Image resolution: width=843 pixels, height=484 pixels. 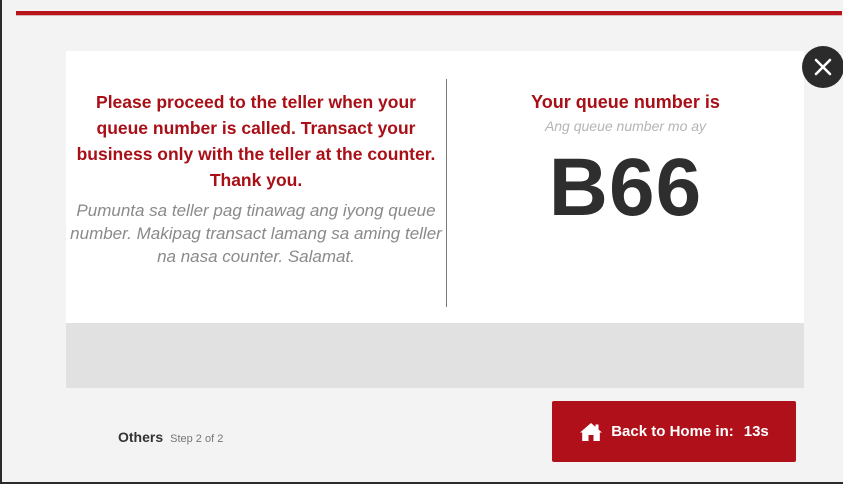 What do you see at coordinates (197, 439) in the screenshot?
I see `step-progress: Step 2 of 2` at bounding box center [197, 439].